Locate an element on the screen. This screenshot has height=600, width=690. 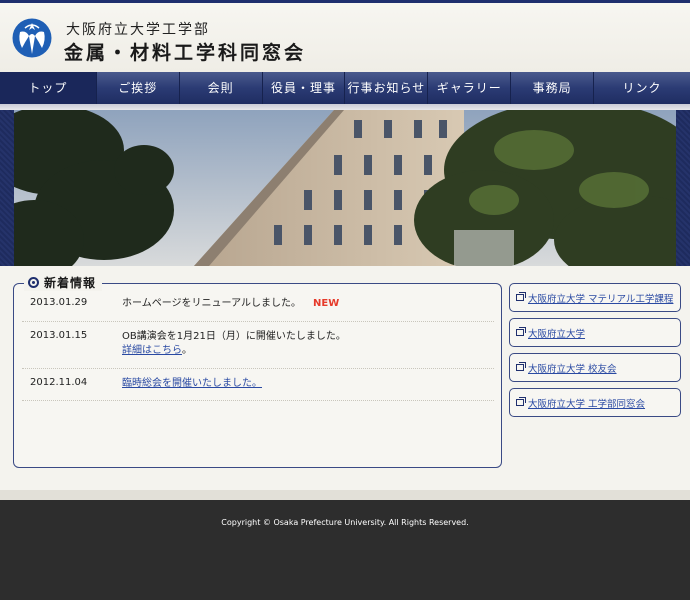
circle-bullet-icon is located at coordinates (33, 282).